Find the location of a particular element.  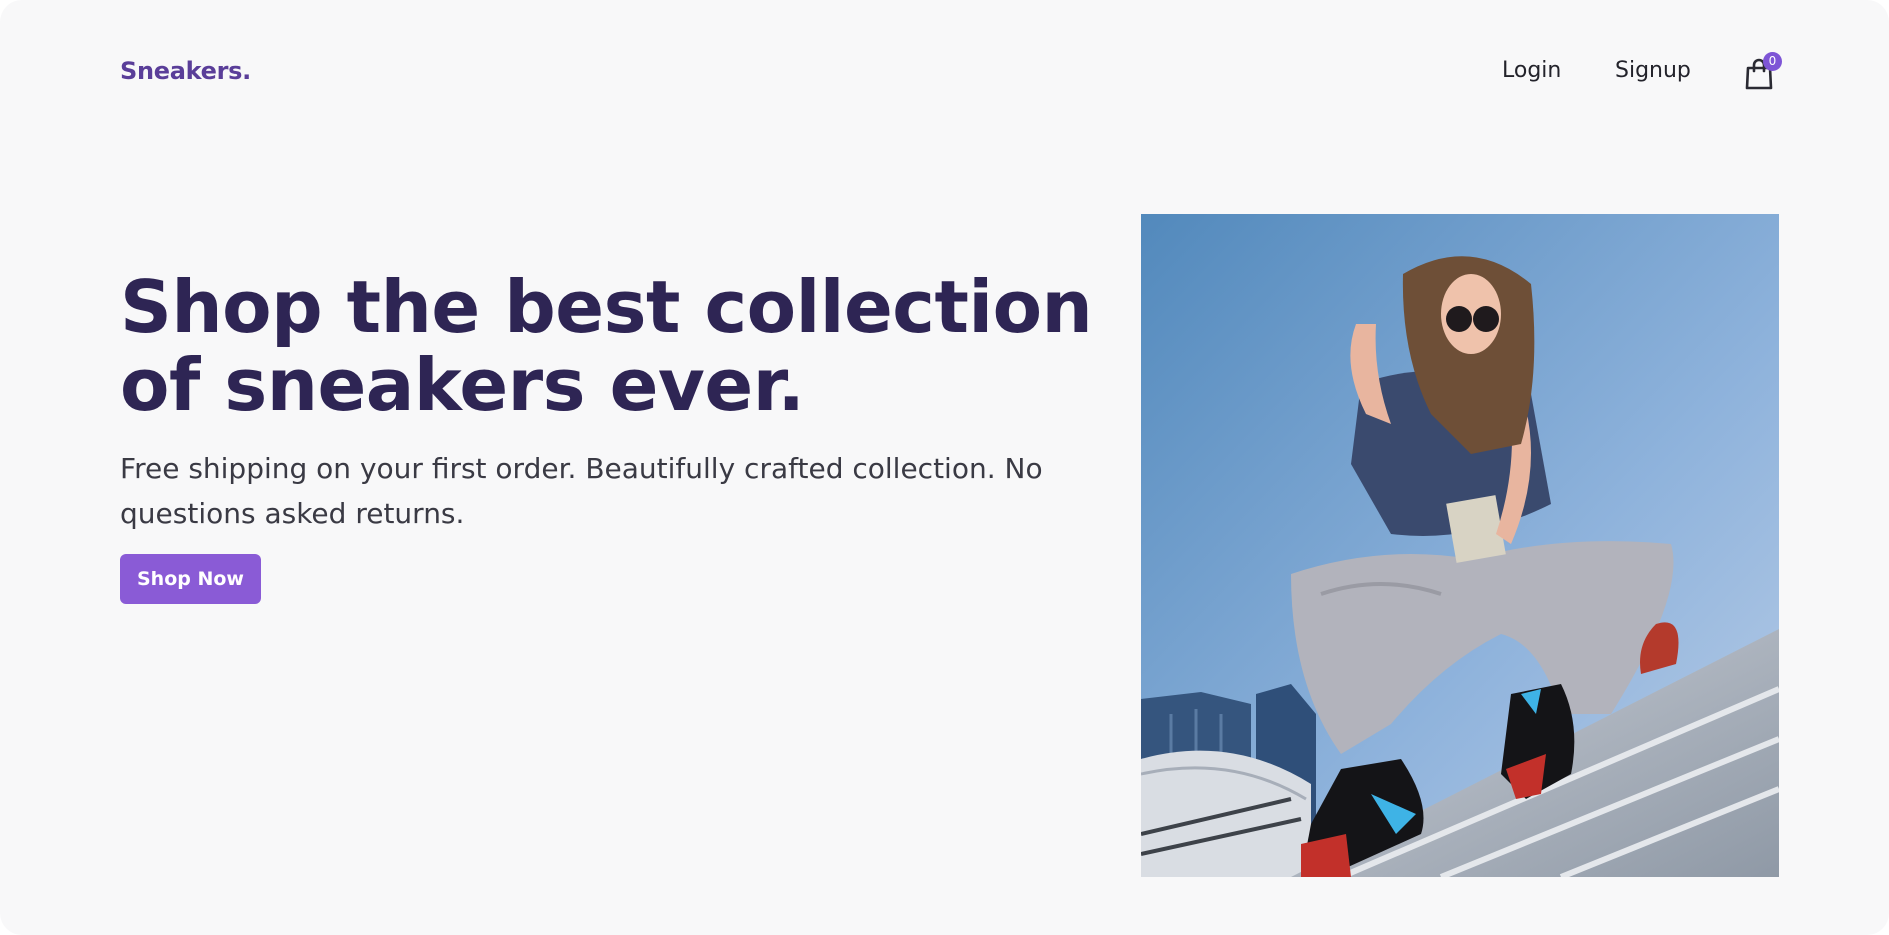

nav-signup-link: Signup is located at coordinates (1653, 70).